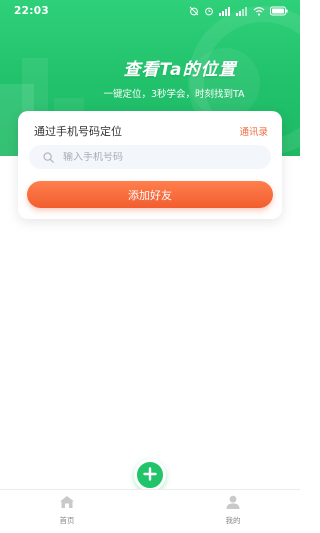 This screenshot has width=320, height=533. Describe the element at coordinates (158, 157) in the screenshot. I see `phone-input` at that location.